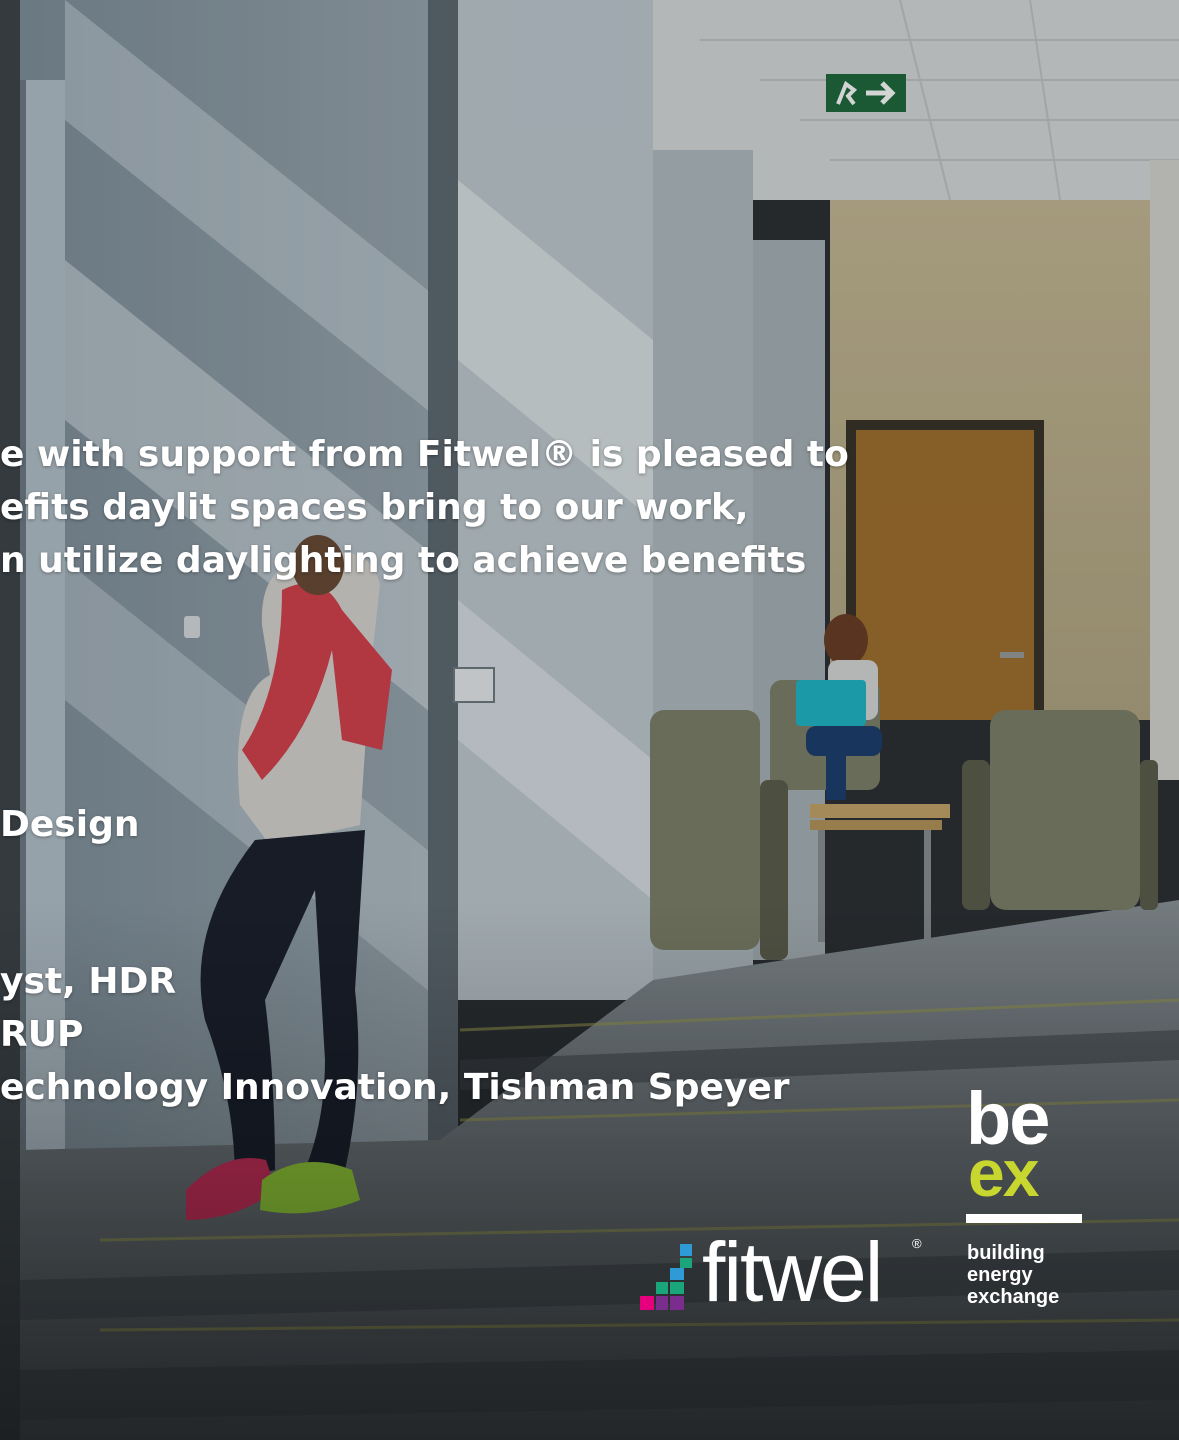 This screenshot has width=1179, height=1440. I want to click on speaker-line: yst, HDR, so click(88, 981).